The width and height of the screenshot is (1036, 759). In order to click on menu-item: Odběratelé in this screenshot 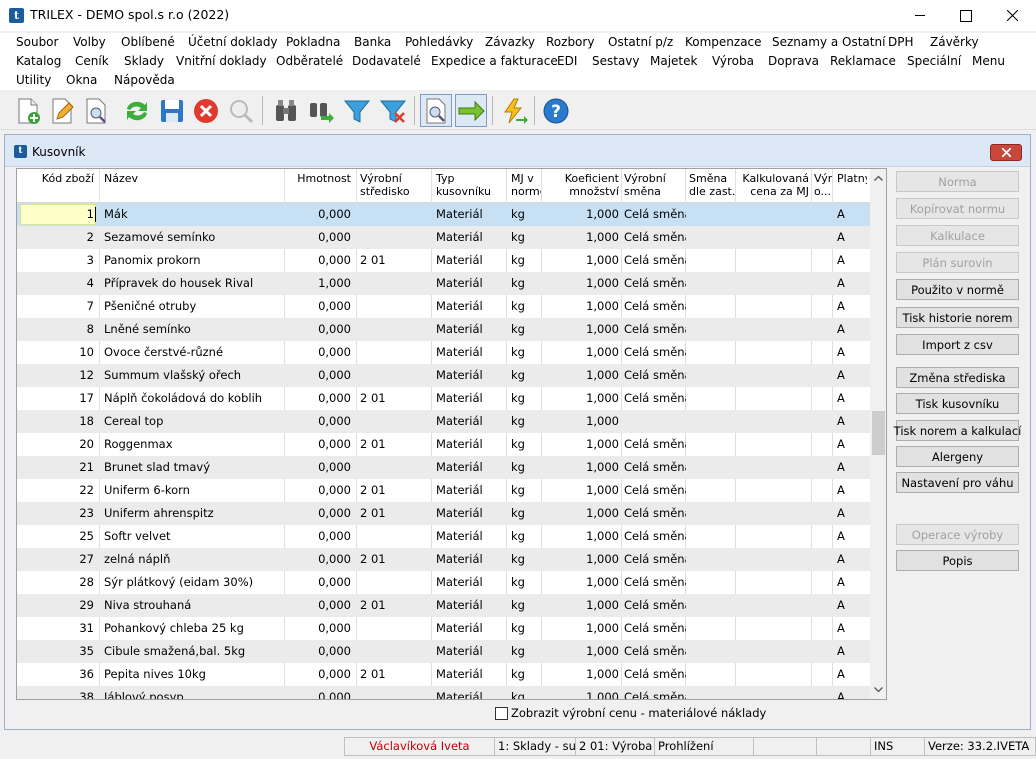, I will do `click(309, 61)`.